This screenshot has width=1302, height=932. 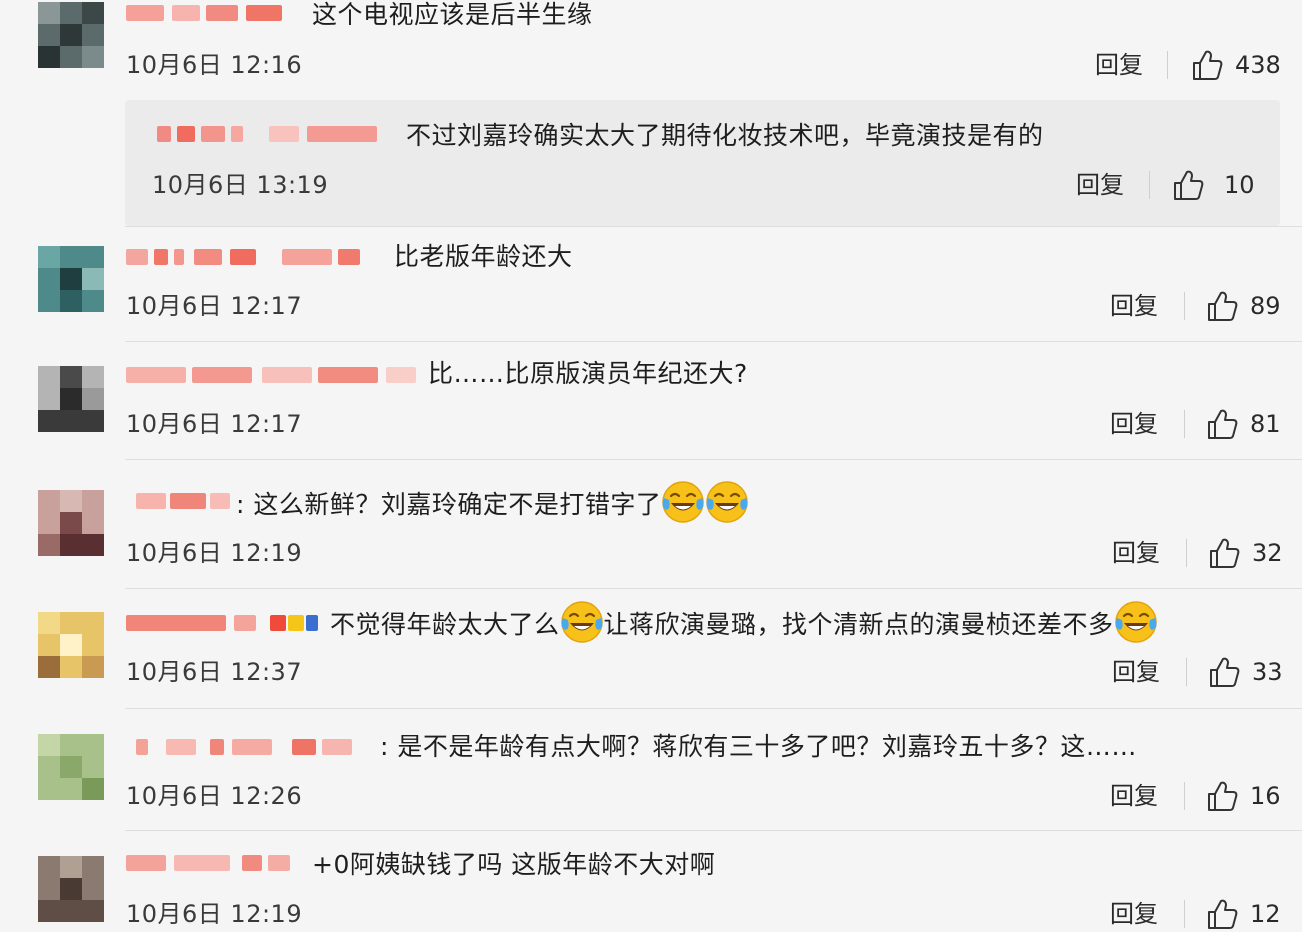 What do you see at coordinates (445, 624) in the screenshot?
I see `comment-body: 不觉得年龄太大了么` at bounding box center [445, 624].